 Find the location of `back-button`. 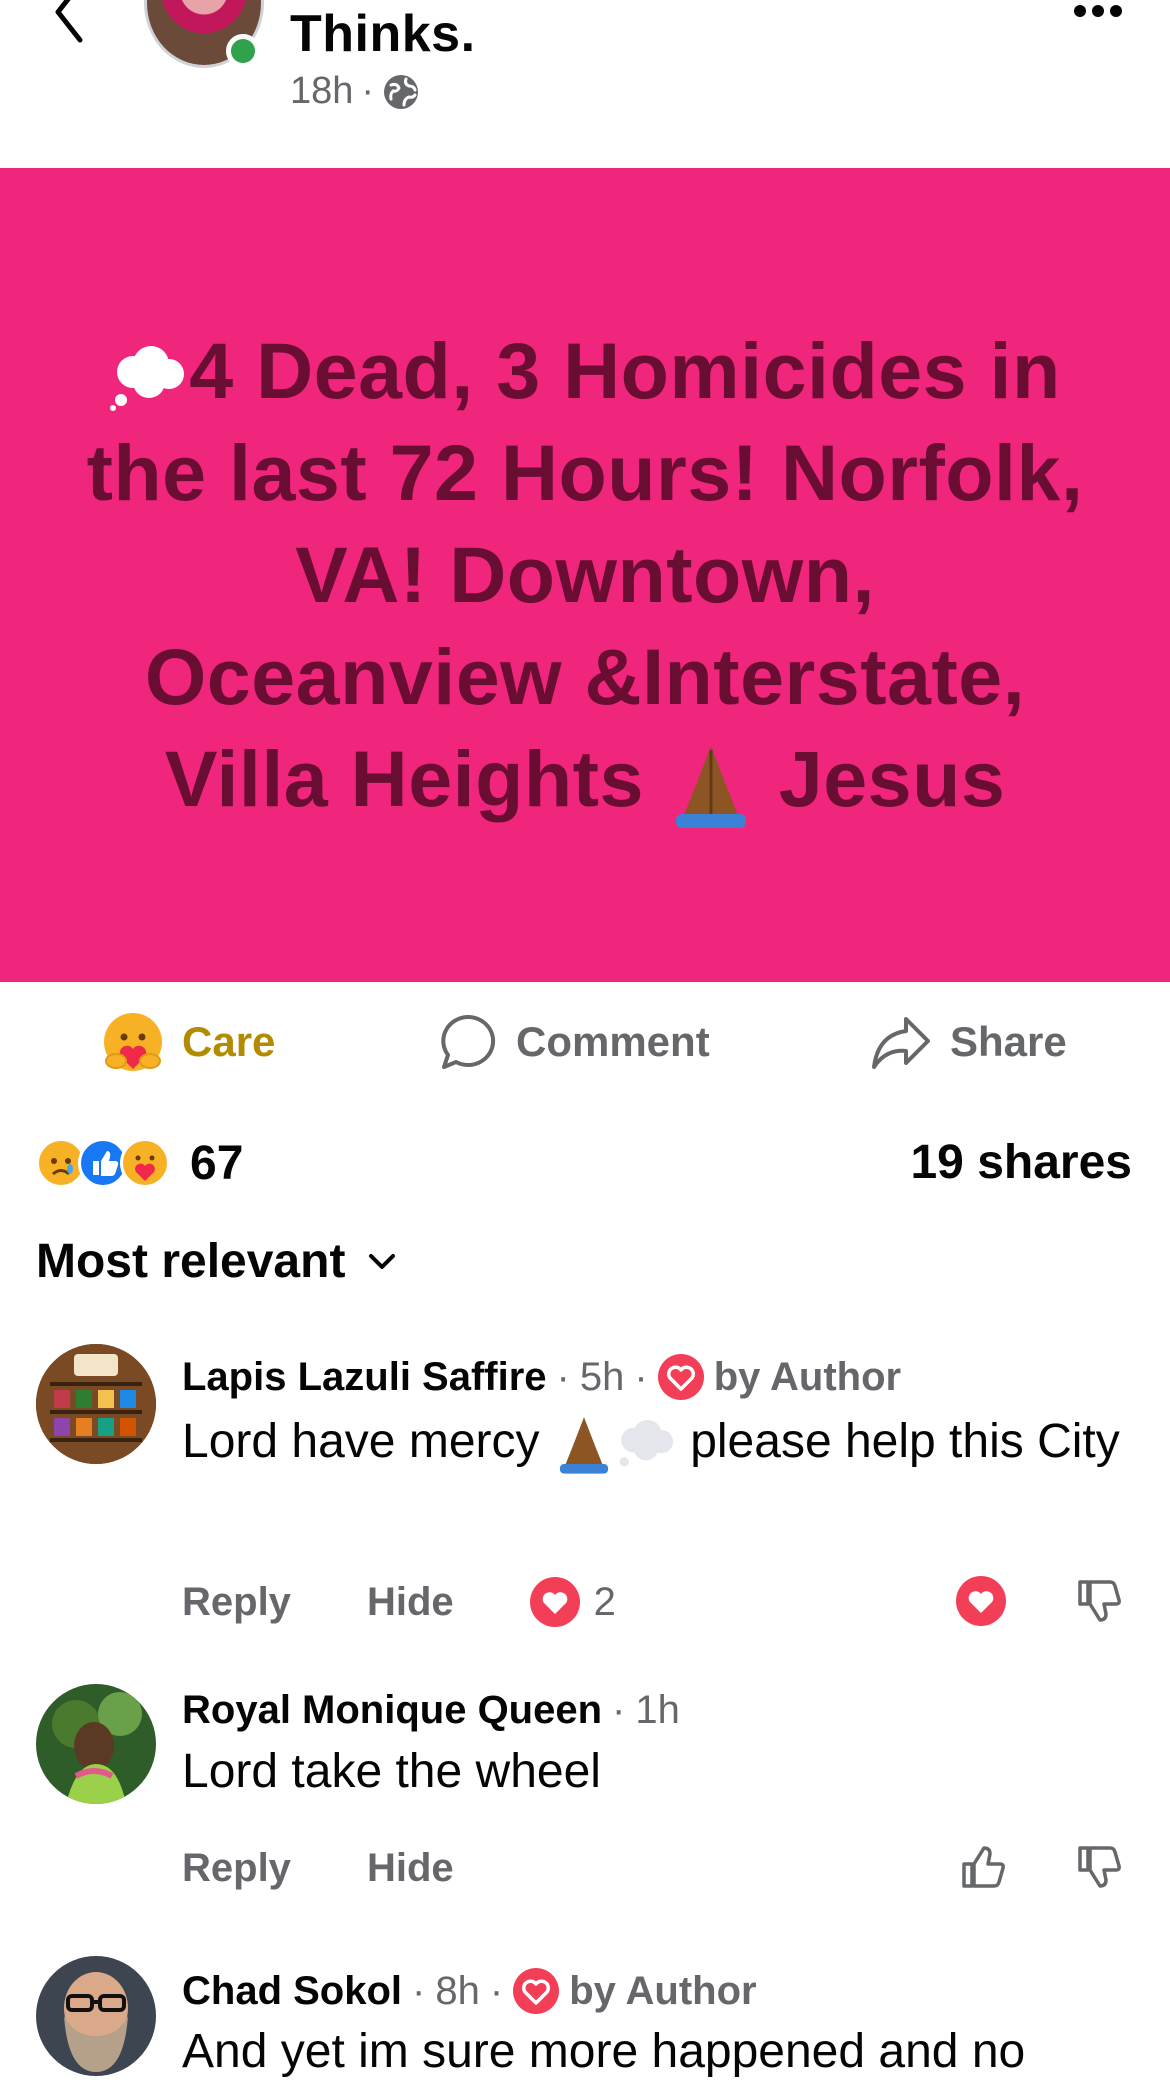

back-button is located at coordinates (70, 23).